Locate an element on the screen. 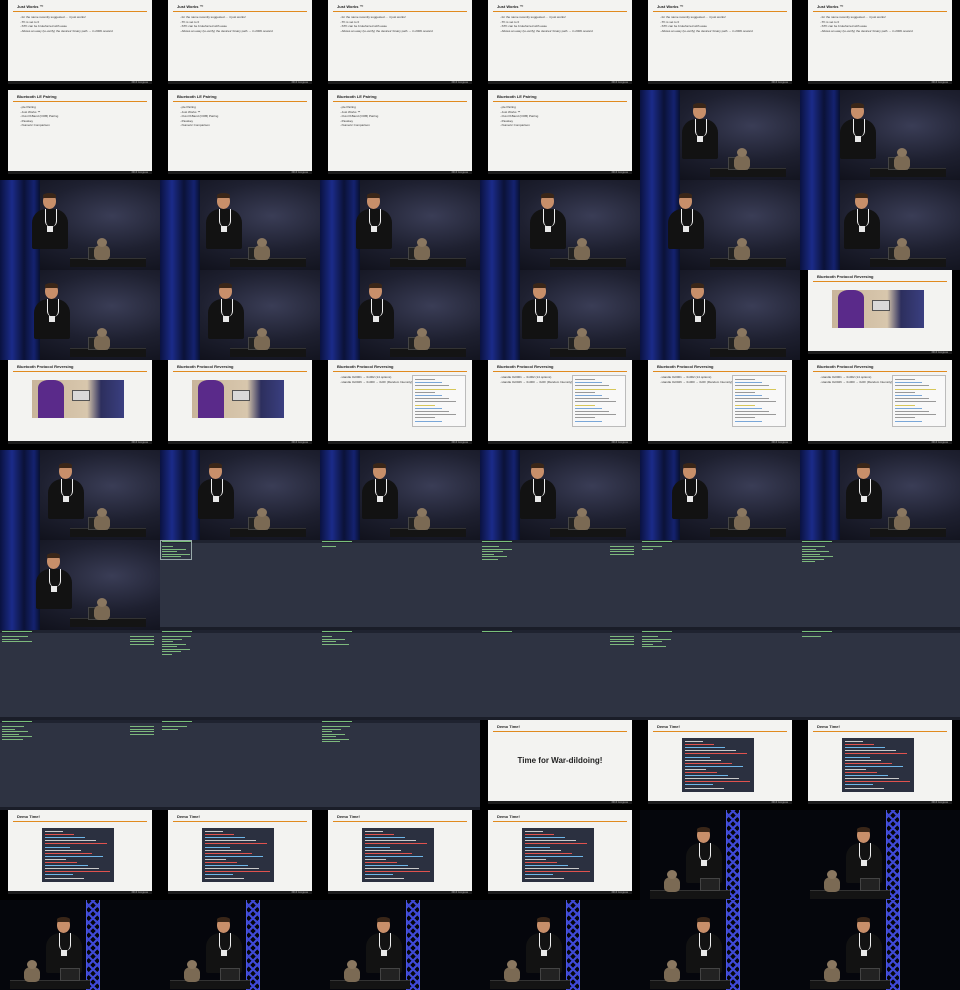 This screenshot has width=960, height=990. capture-line is located at coordinates (745, 392).